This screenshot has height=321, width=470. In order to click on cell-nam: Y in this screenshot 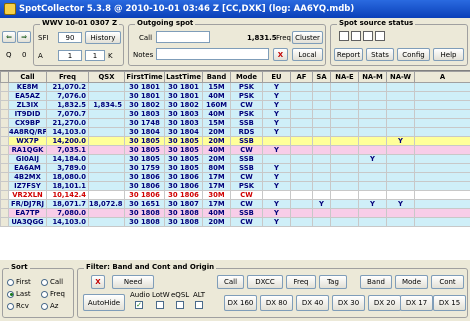, I will do `click(372, 204)`.